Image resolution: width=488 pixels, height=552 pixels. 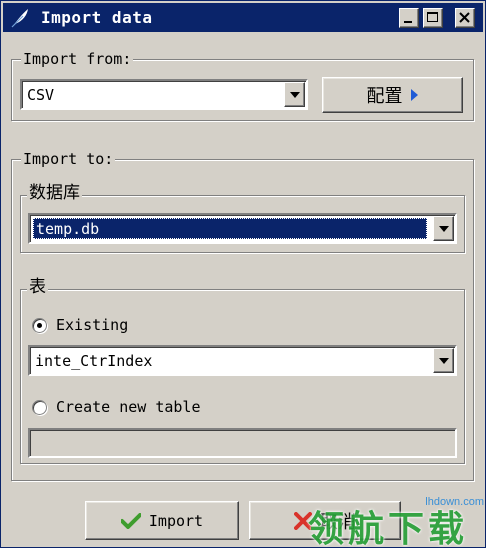 What do you see at coordinates (94, 360) in the screenshot?
I see `existing-table-value: inte_CtrIndex` at bounding box center [94, 360].